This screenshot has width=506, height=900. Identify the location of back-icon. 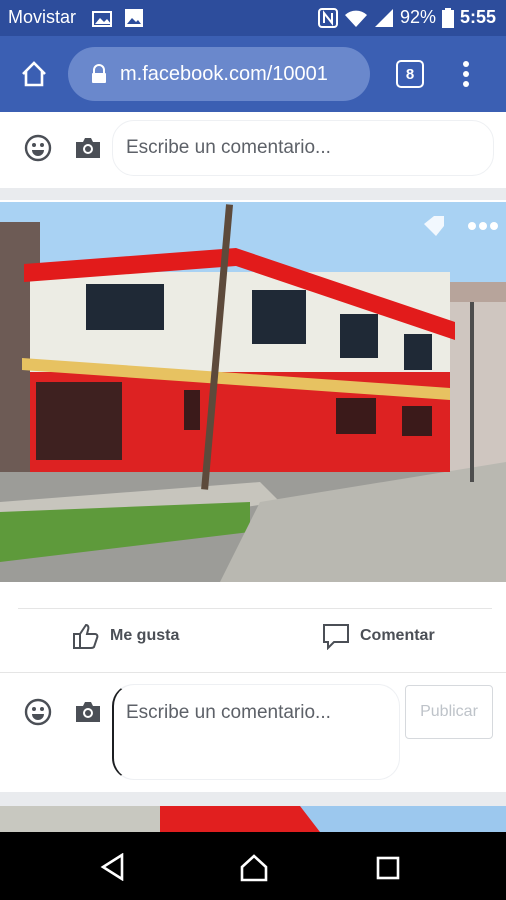
(113, 867).